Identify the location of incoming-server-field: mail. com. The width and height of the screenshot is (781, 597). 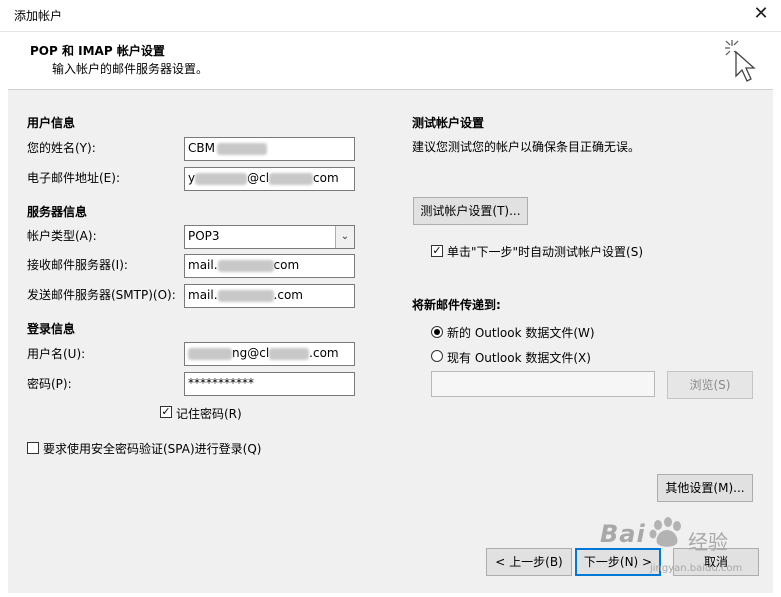
(269, 266).